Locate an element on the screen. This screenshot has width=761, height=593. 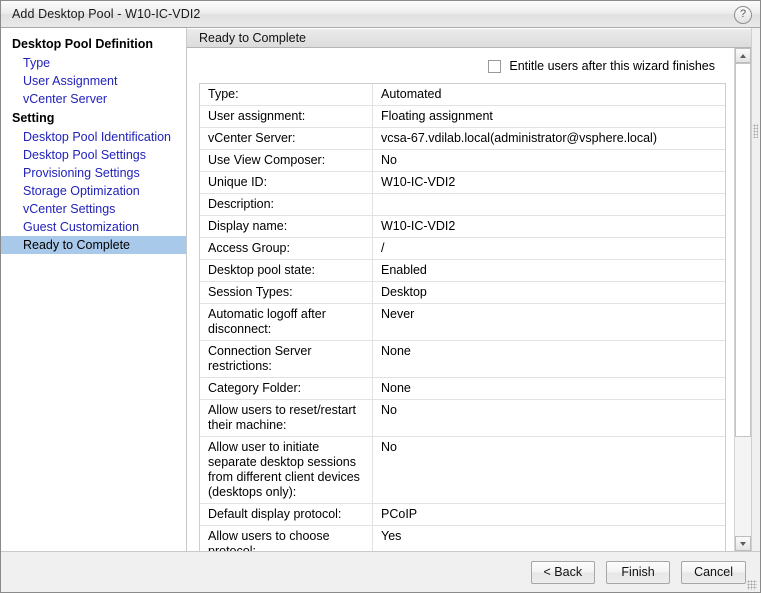
nav-group-label: Setting is located at coordinates (33, 118).